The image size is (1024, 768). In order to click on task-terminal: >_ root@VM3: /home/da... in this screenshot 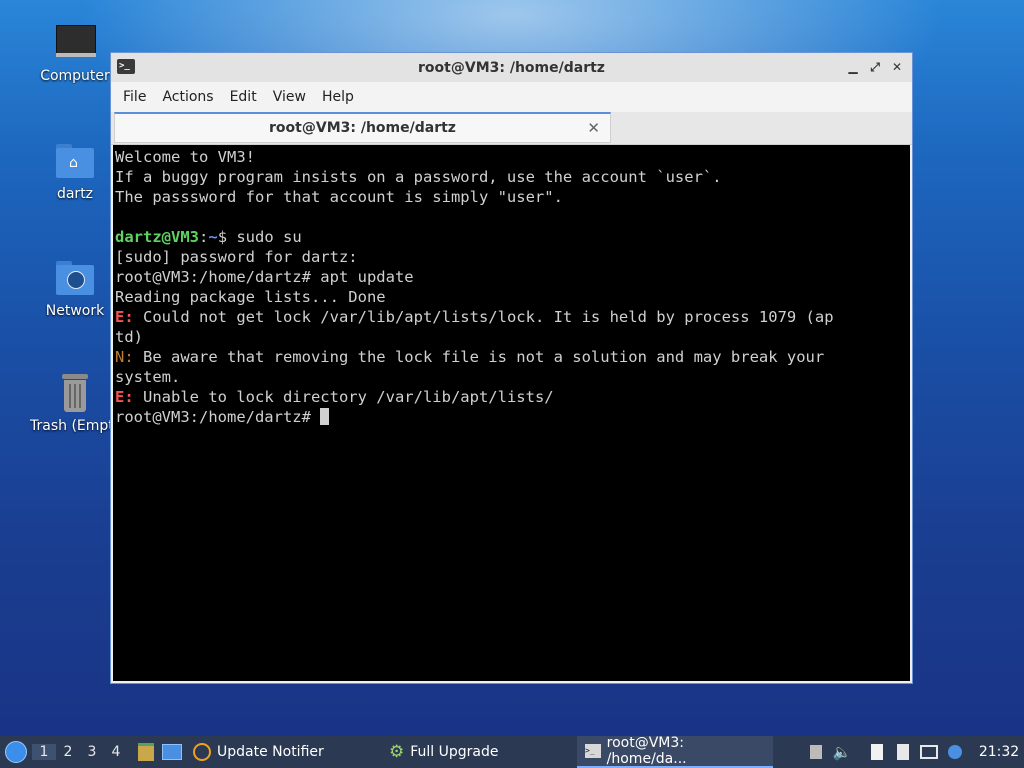, I will do `click(675, 751)`.